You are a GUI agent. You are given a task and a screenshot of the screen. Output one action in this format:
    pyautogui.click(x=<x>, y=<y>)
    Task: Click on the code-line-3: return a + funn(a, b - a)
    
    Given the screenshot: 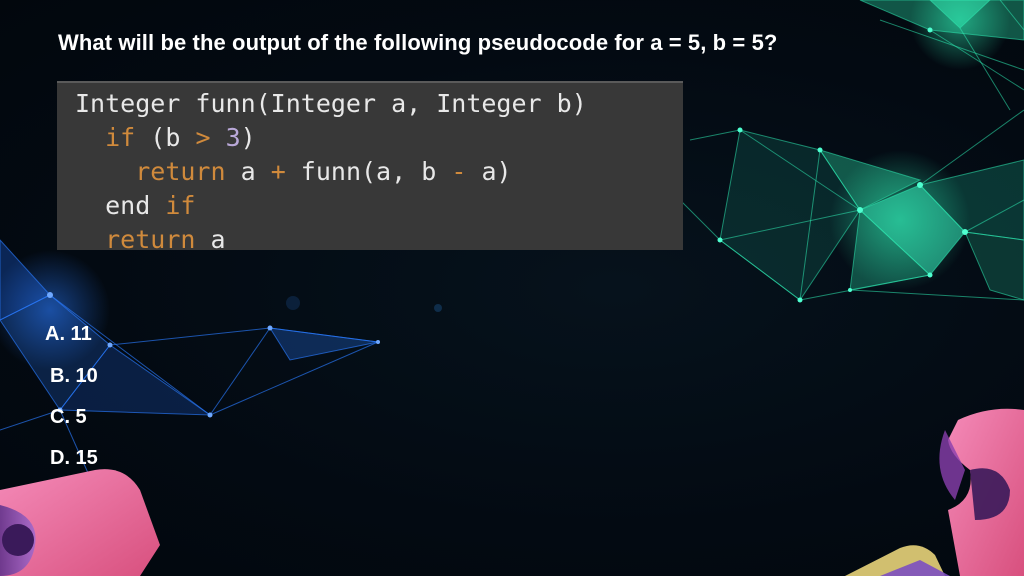 What is the action you would take?
    pyautogui.click(x=379, y=172)
    